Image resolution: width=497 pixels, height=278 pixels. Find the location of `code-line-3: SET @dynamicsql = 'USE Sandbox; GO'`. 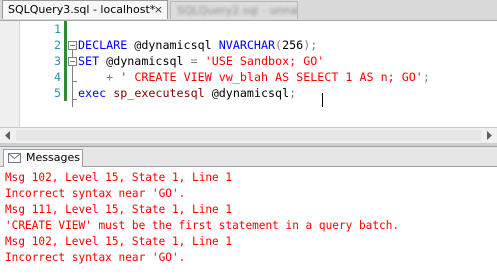

code-line-3: SET @dynamicsql = 'USE Sandbox; GO' is located at coordinates (201, 61).